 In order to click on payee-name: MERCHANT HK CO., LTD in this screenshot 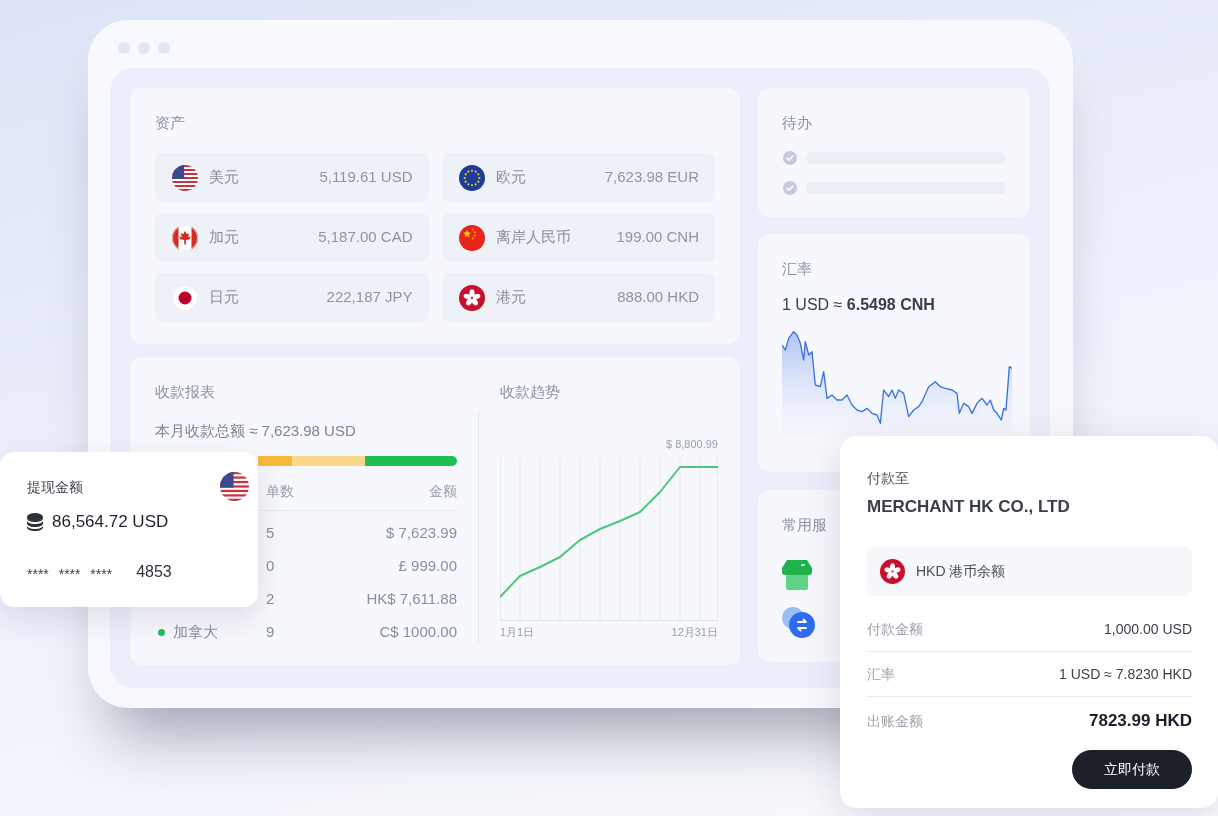, I will do `click(968, 507)`.